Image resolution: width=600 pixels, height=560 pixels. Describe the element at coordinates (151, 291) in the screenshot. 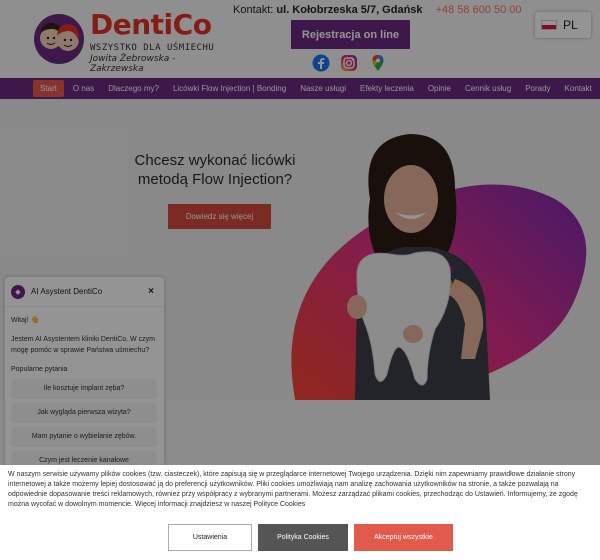

I see `close-icon: ×` at that location.